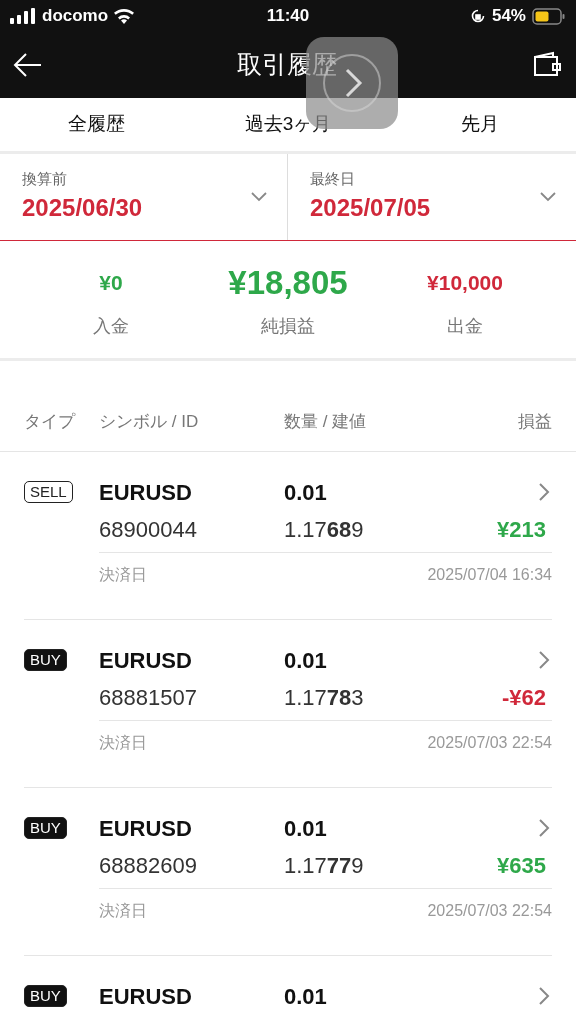  Describe the element at coordinates (111, 283) in the screenshot. I see `summary-amount: ¥0` at that location.